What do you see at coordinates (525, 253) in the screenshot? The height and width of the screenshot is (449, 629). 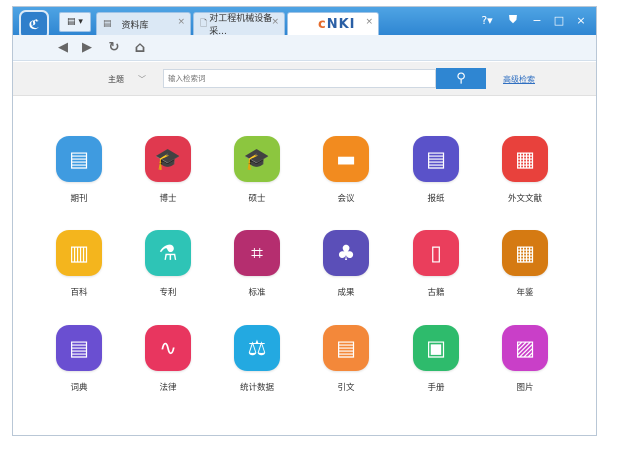 I see `yearbook-icon: ▦` at bounding box center [525, 253].